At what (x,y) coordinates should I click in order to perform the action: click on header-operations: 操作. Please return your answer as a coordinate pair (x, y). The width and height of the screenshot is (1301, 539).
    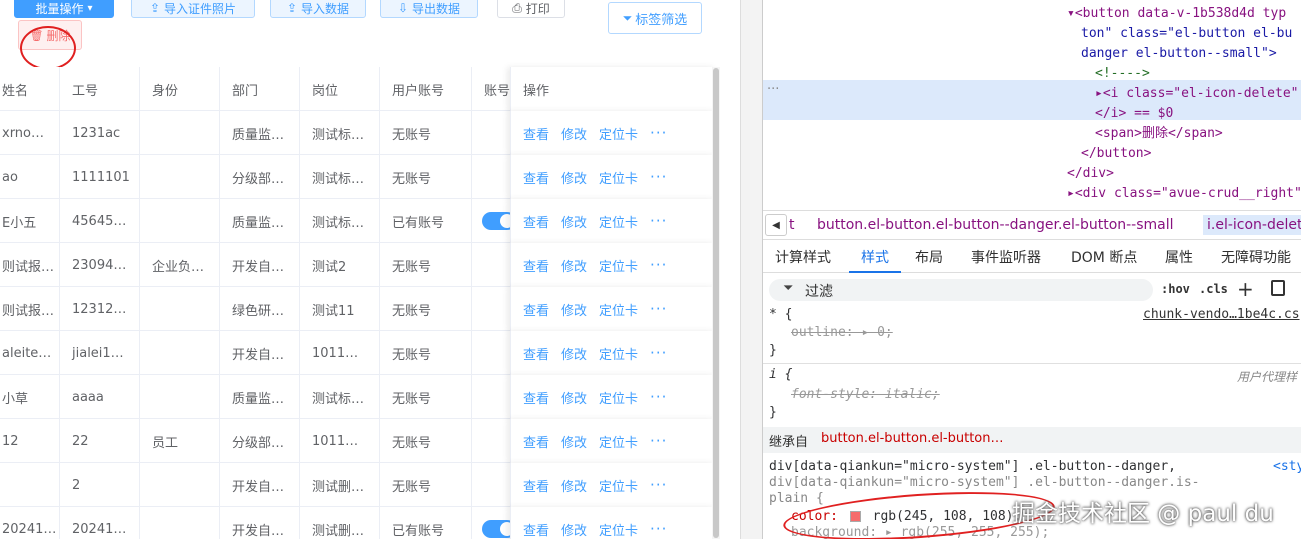
    Looking at the image, I should click on (613, 89).